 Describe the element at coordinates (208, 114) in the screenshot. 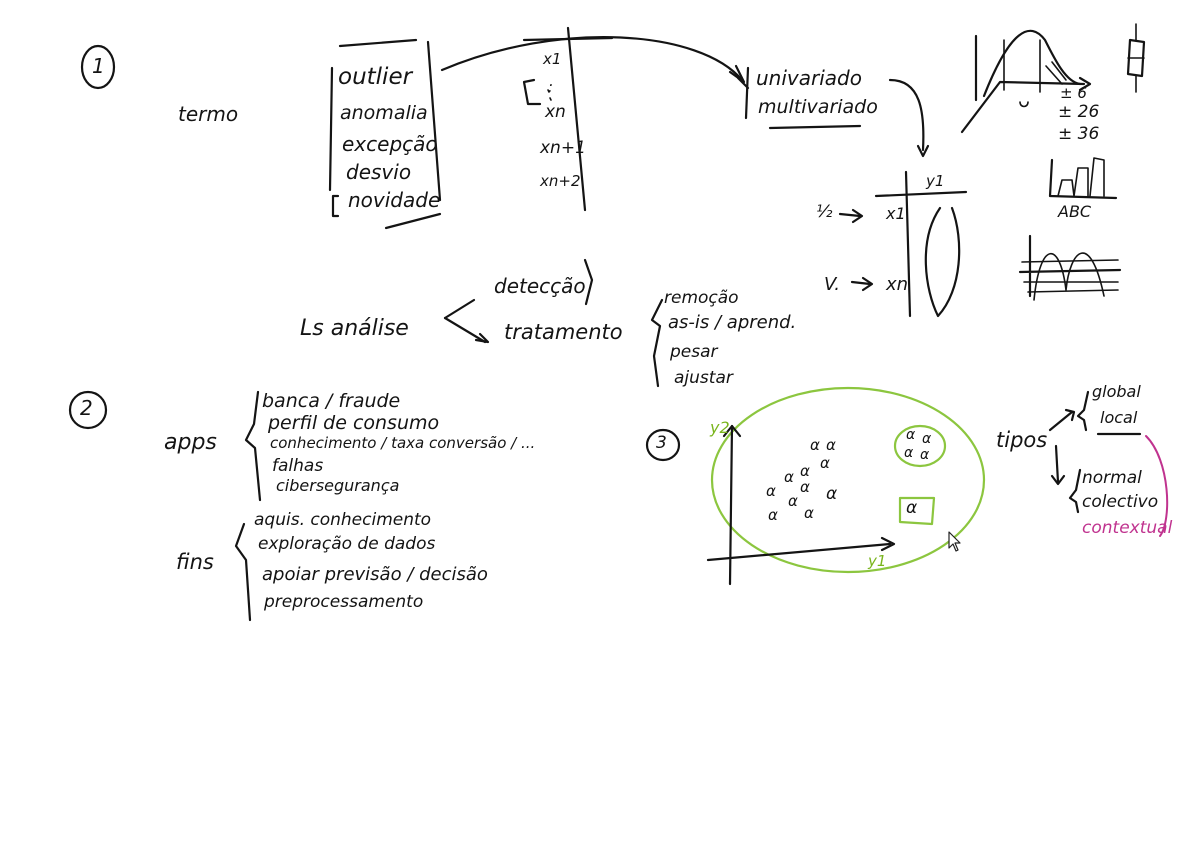

I see `termo-label: termo` at that location.